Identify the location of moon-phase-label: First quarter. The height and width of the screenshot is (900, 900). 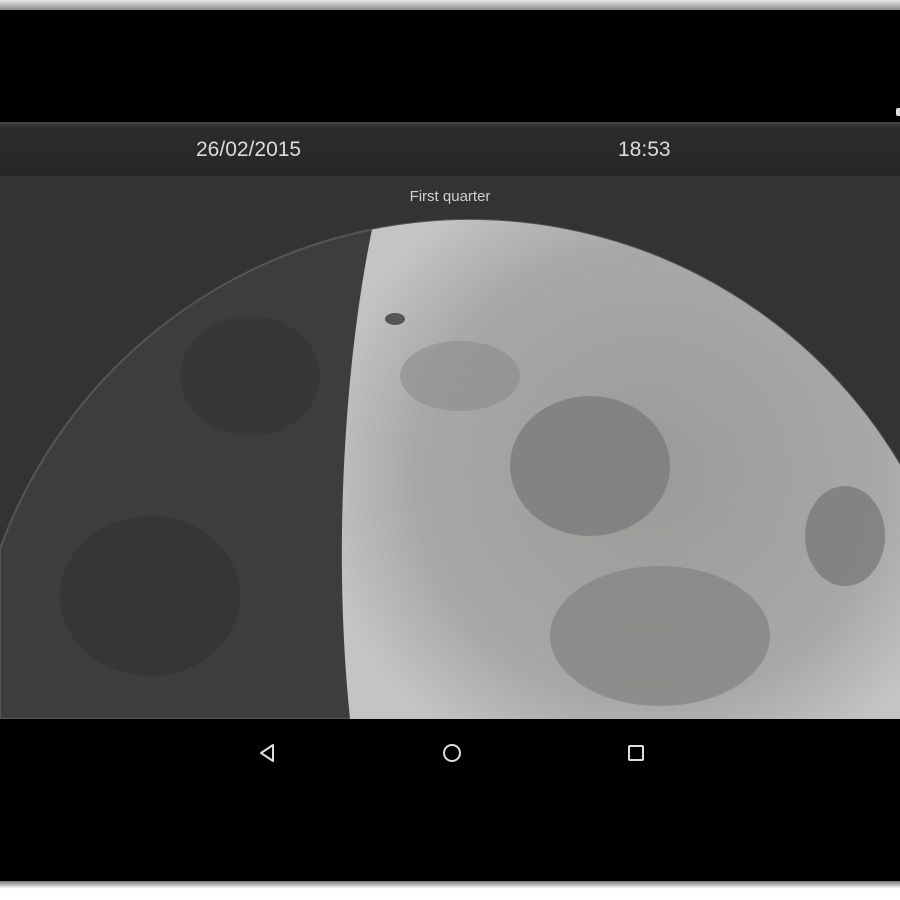
(450, 196).